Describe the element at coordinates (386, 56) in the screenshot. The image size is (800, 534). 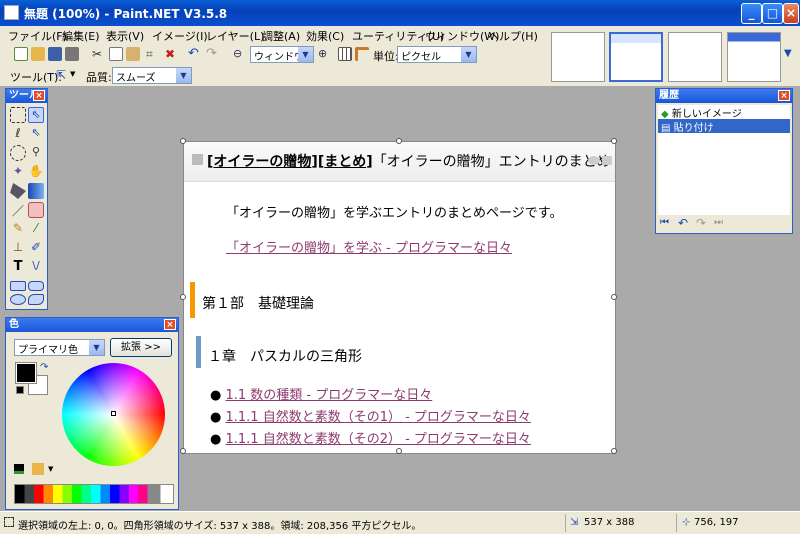
I see `units-label: 単位:` at that location.